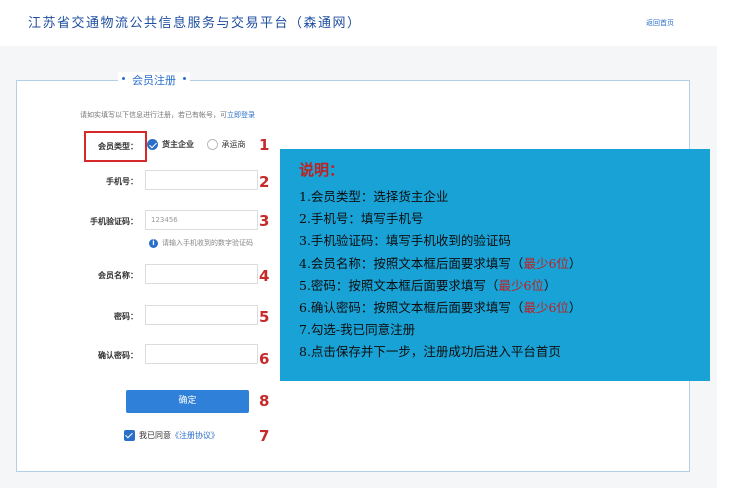  I want to click on radio-checked-icon, so click(152, 144).